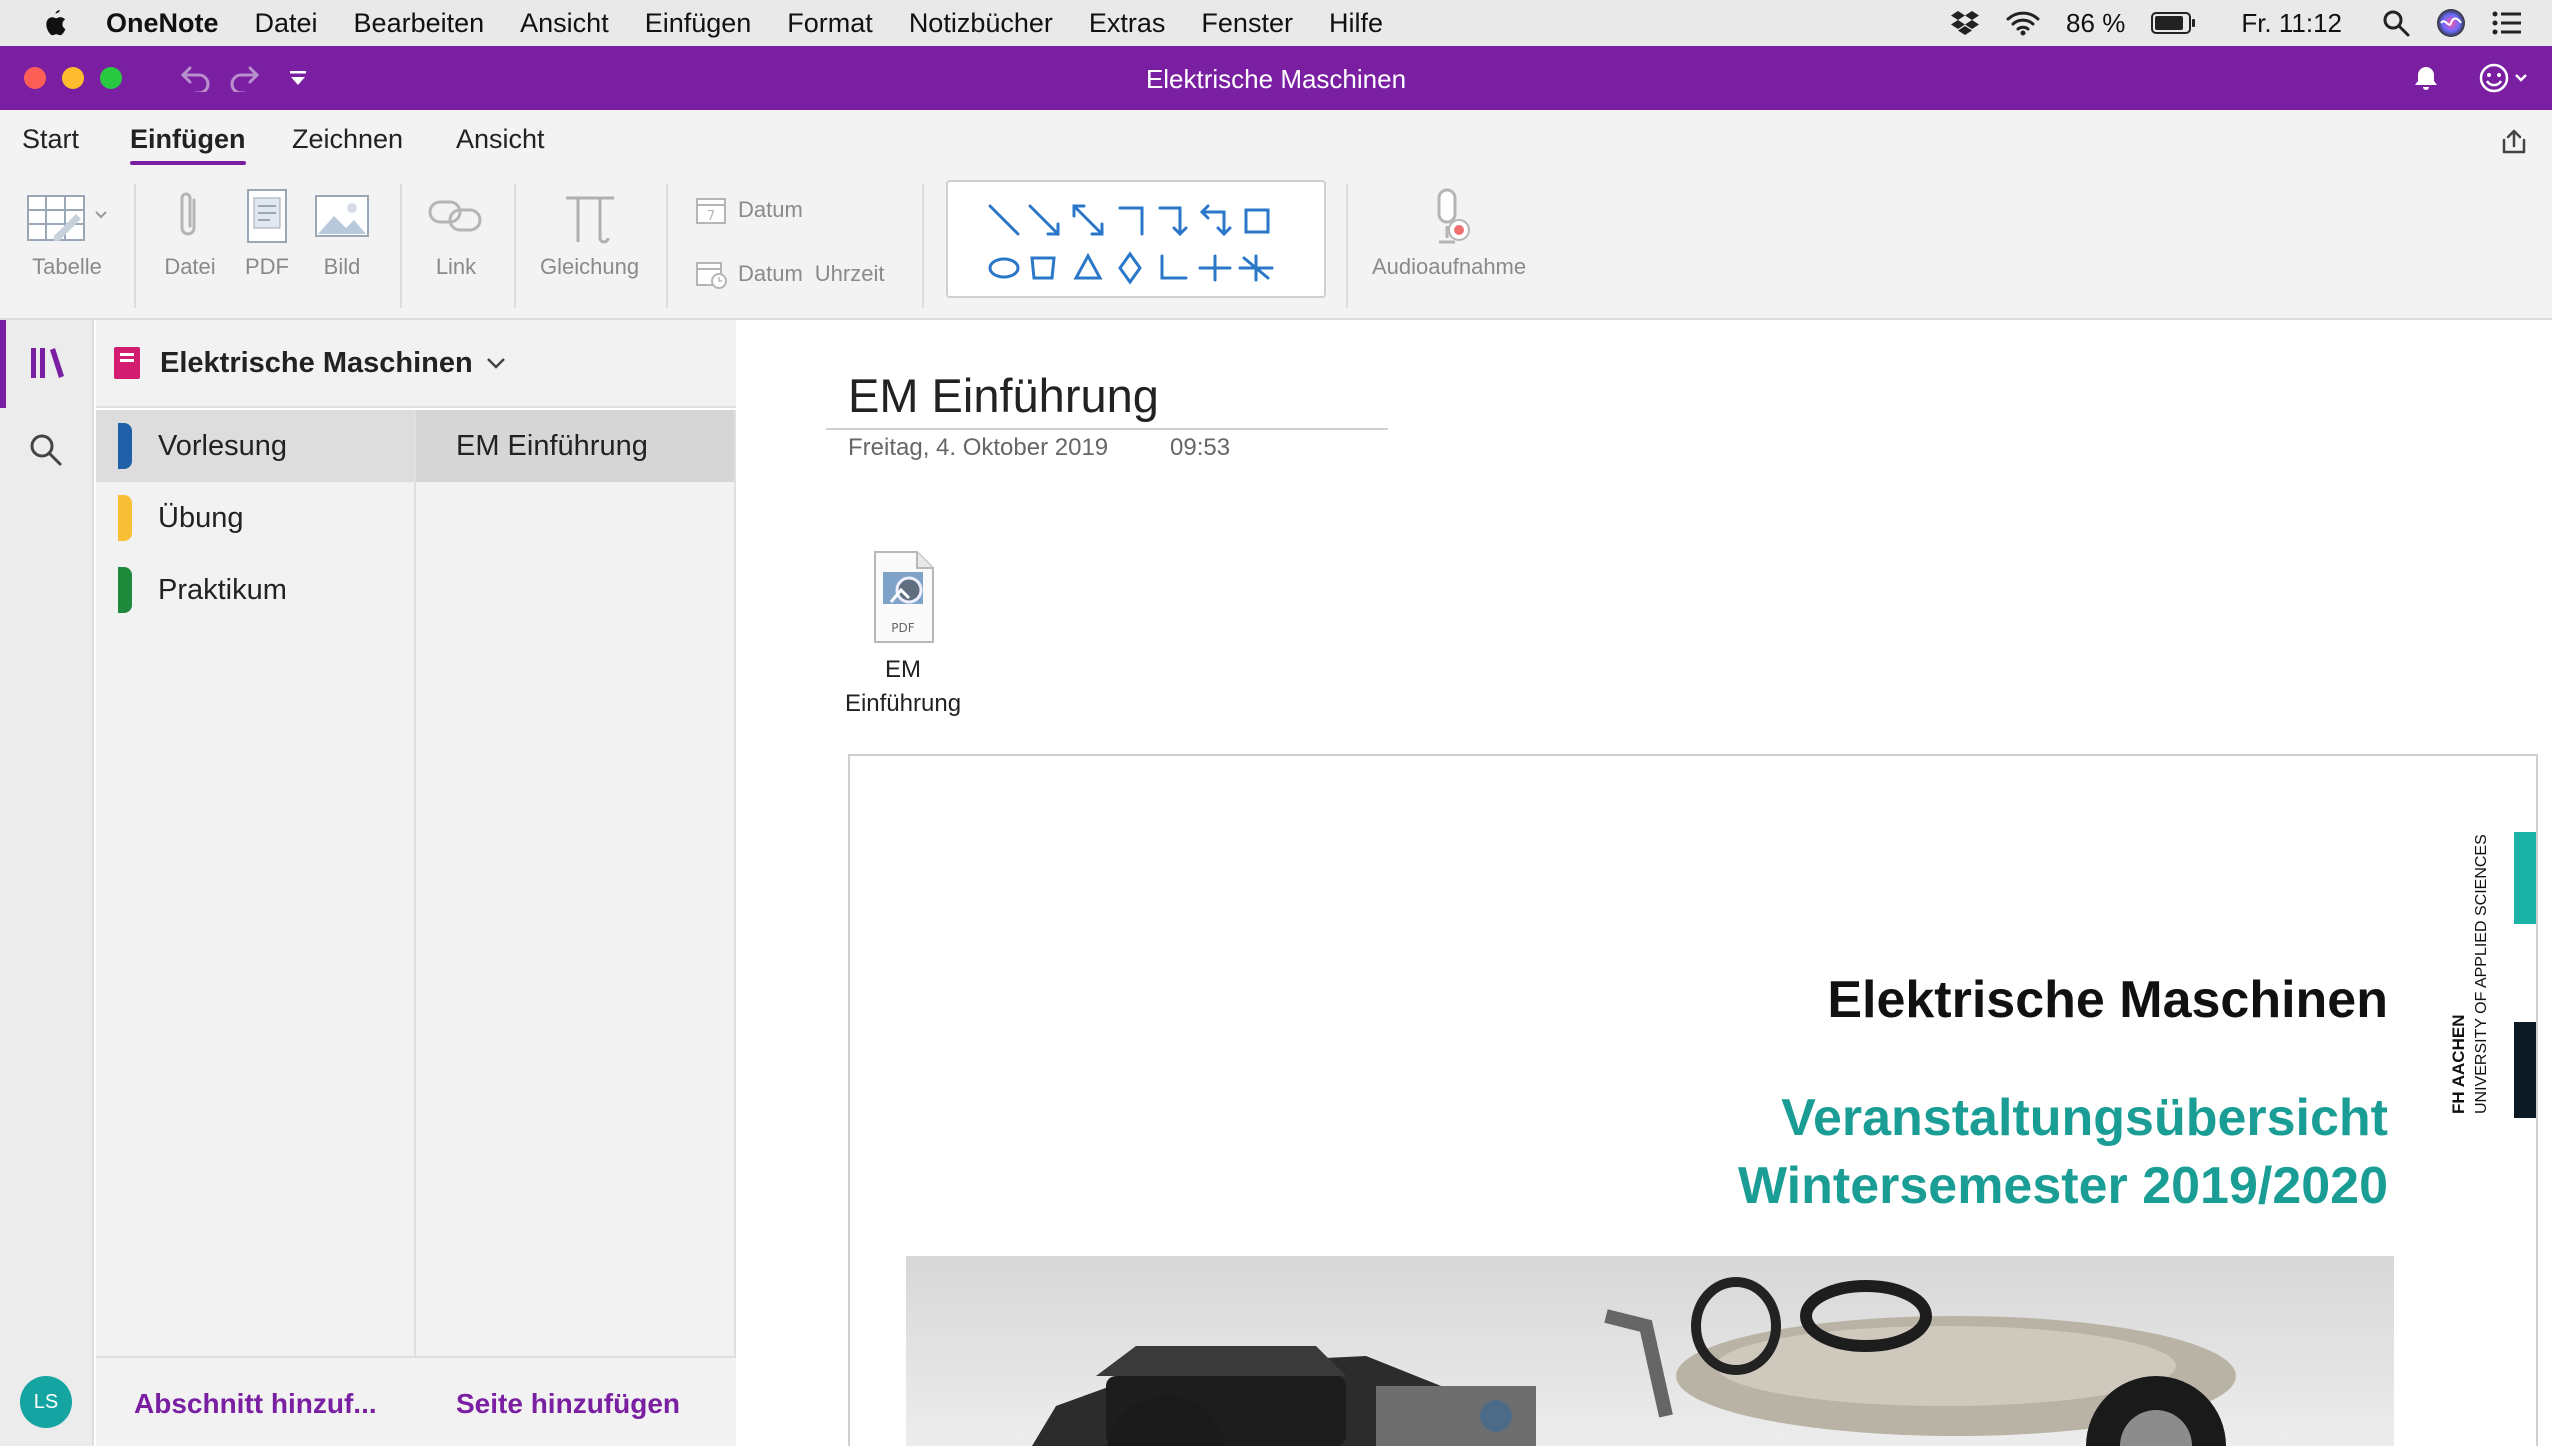 This screenshot has width=2552, height=1446. I want to click on logo-line1: FH AACHEN, so click(2458, 1064).